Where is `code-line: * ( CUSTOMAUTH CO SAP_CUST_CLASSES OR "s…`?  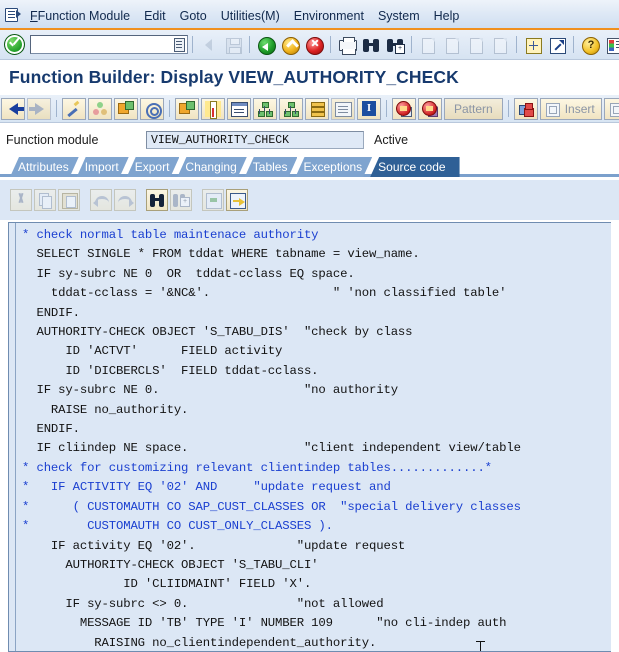
code-line: * ( CUSTOMAUTH CO SAP_CUST_CLASSES OR "s… is located at coordinates (271, 506).